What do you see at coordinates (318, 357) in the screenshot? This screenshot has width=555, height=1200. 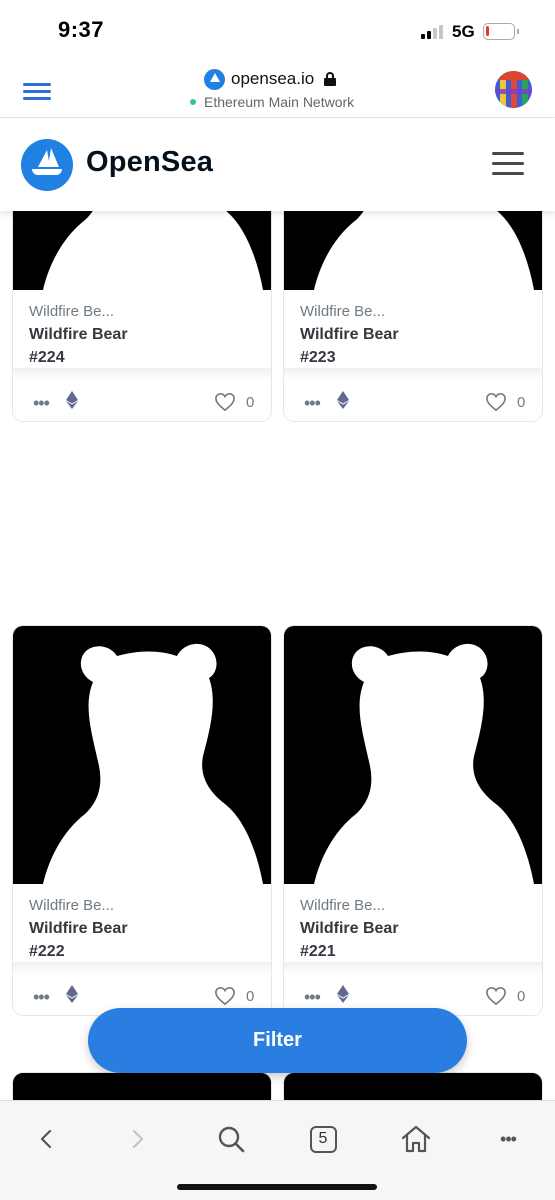 I see `nft-number: #223` at bounding box center [318, 357].